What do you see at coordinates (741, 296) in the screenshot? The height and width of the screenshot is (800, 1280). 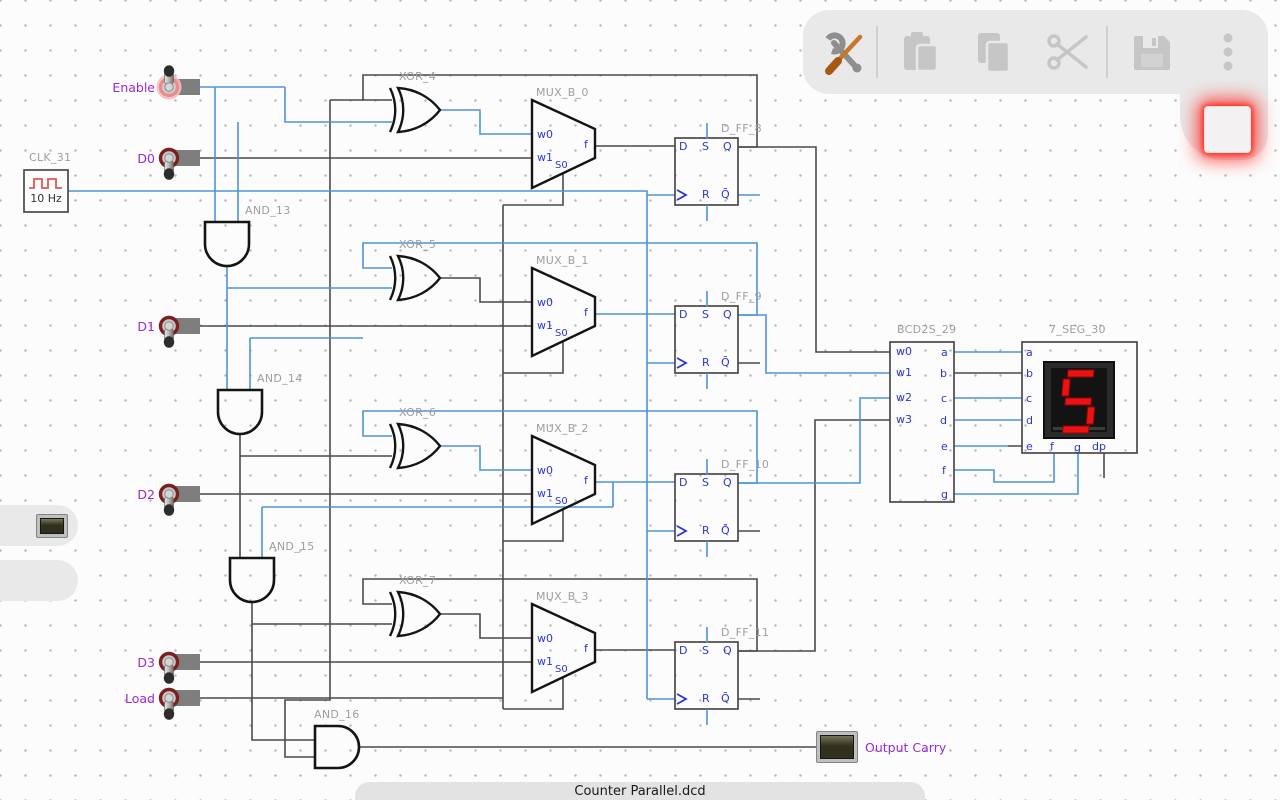 I see `dff9-label: D_FF_9` at bounding box center [741, 296].